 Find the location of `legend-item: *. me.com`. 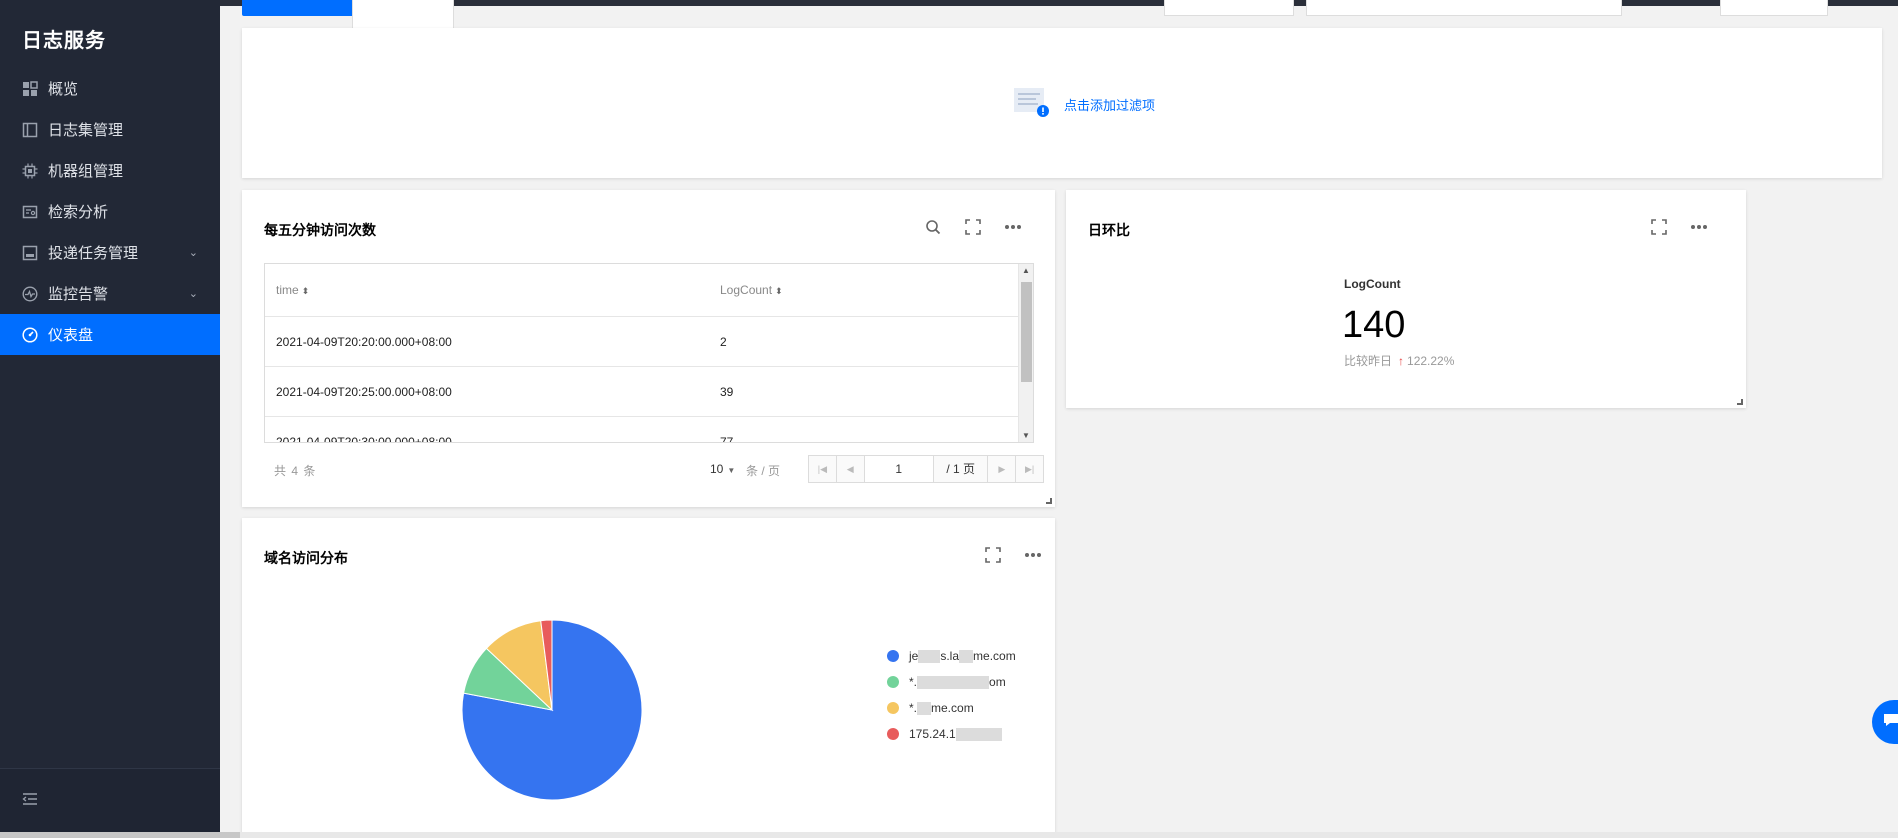

legend-item: *. me.com is located at coordinates (951, 708).